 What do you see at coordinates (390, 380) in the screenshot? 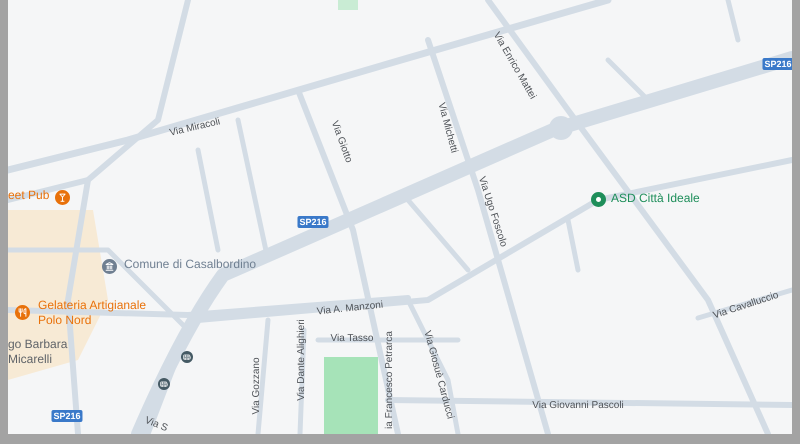
I see `street-label: ia Francesco Petrarca` at bounding box center [390, 380].